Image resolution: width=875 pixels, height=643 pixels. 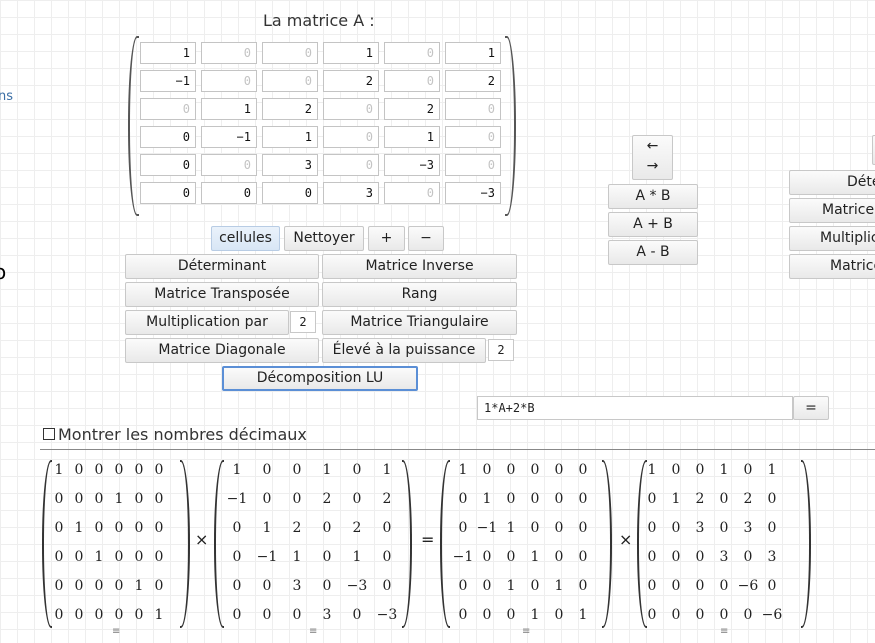 What do you see at coordinates (327, 499) in the screenshot?
I see `matrix-entry: 2` at bounding box center [327, 499].